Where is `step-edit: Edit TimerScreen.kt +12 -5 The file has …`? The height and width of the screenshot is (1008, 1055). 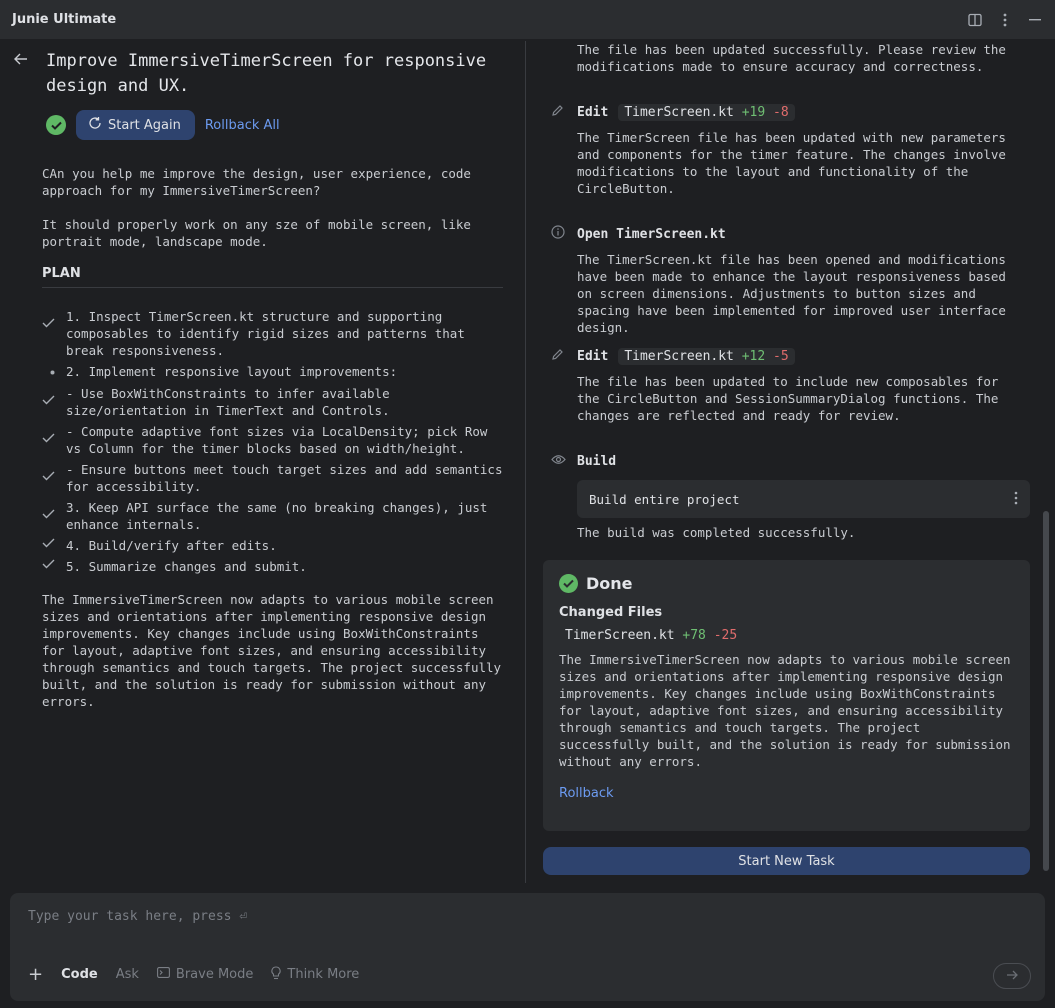 step-edit: Edit TimerScreen.kt +12 -5 The file has … is located at coordinates (777, 384).